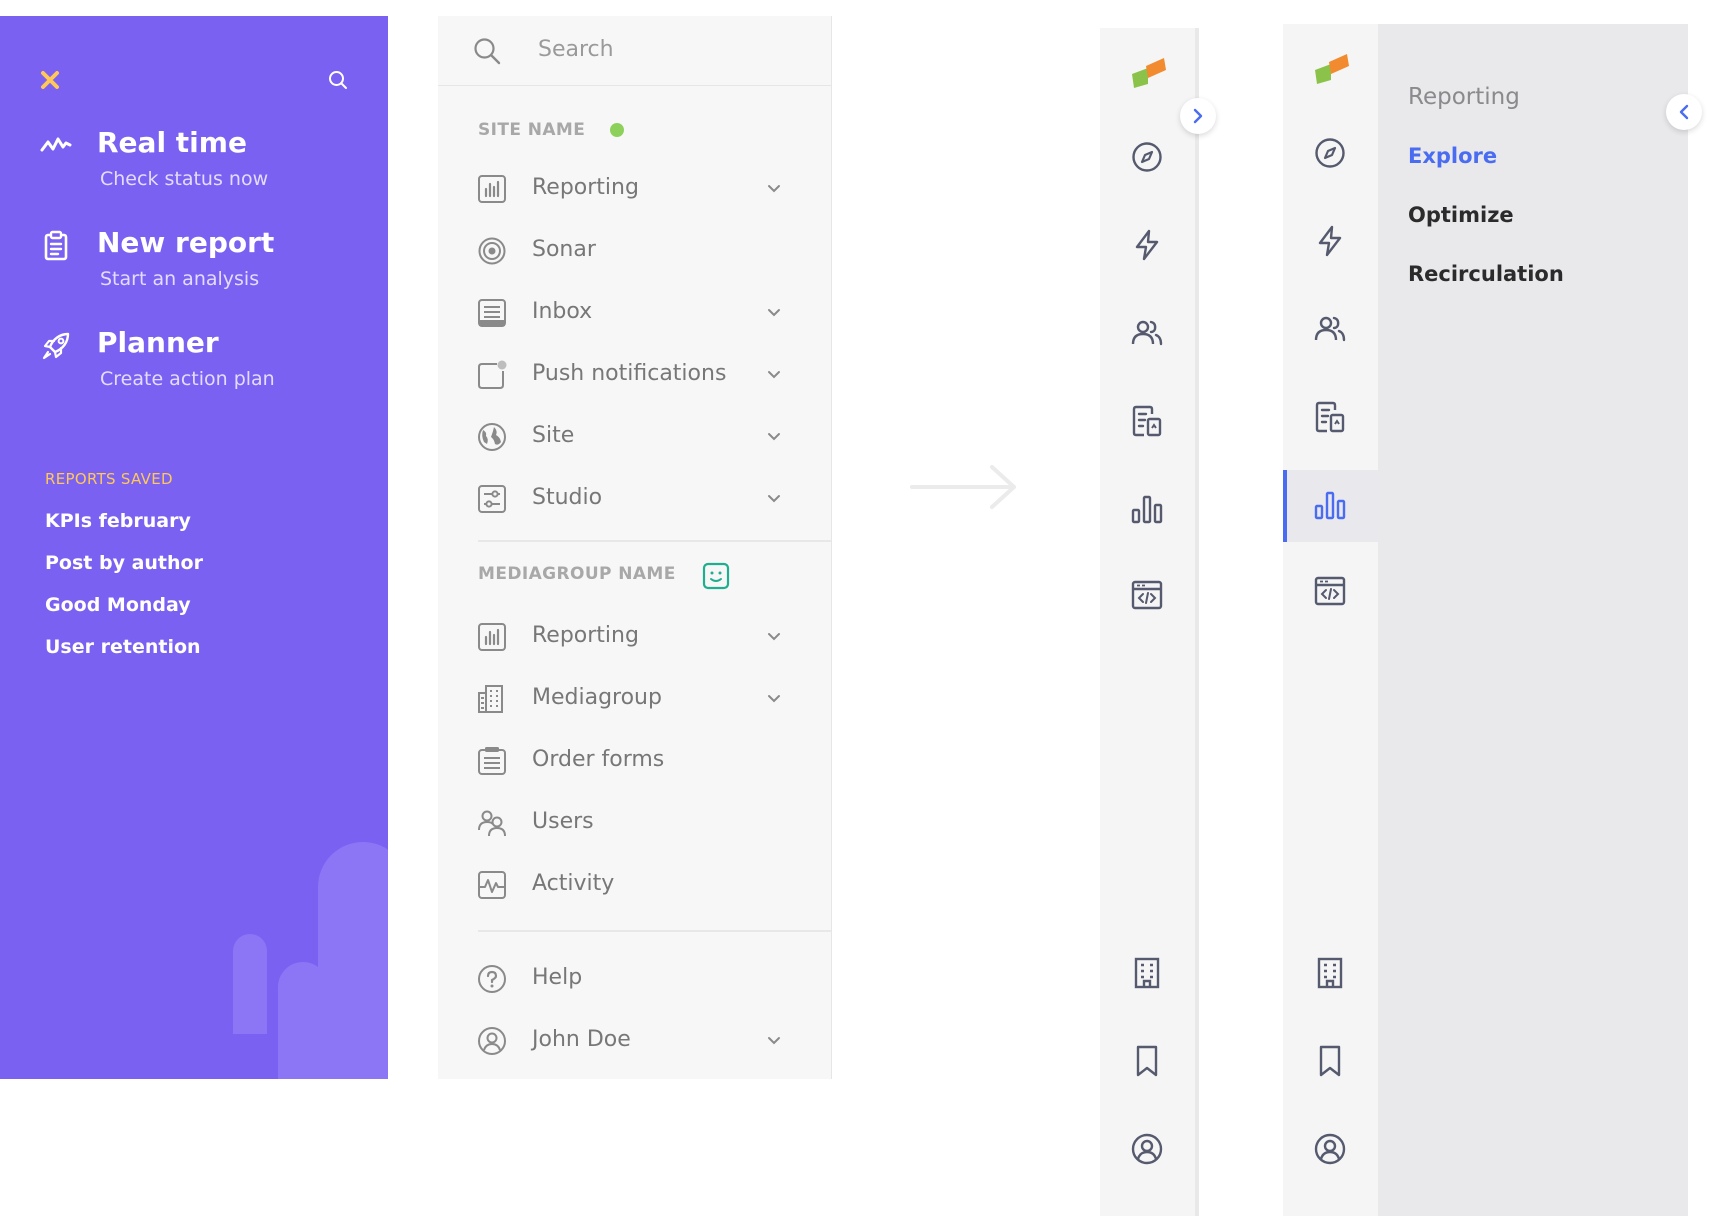 This screenshot has height=1216, width=1712. I want to click on action-title: New report, so click(186, 242).